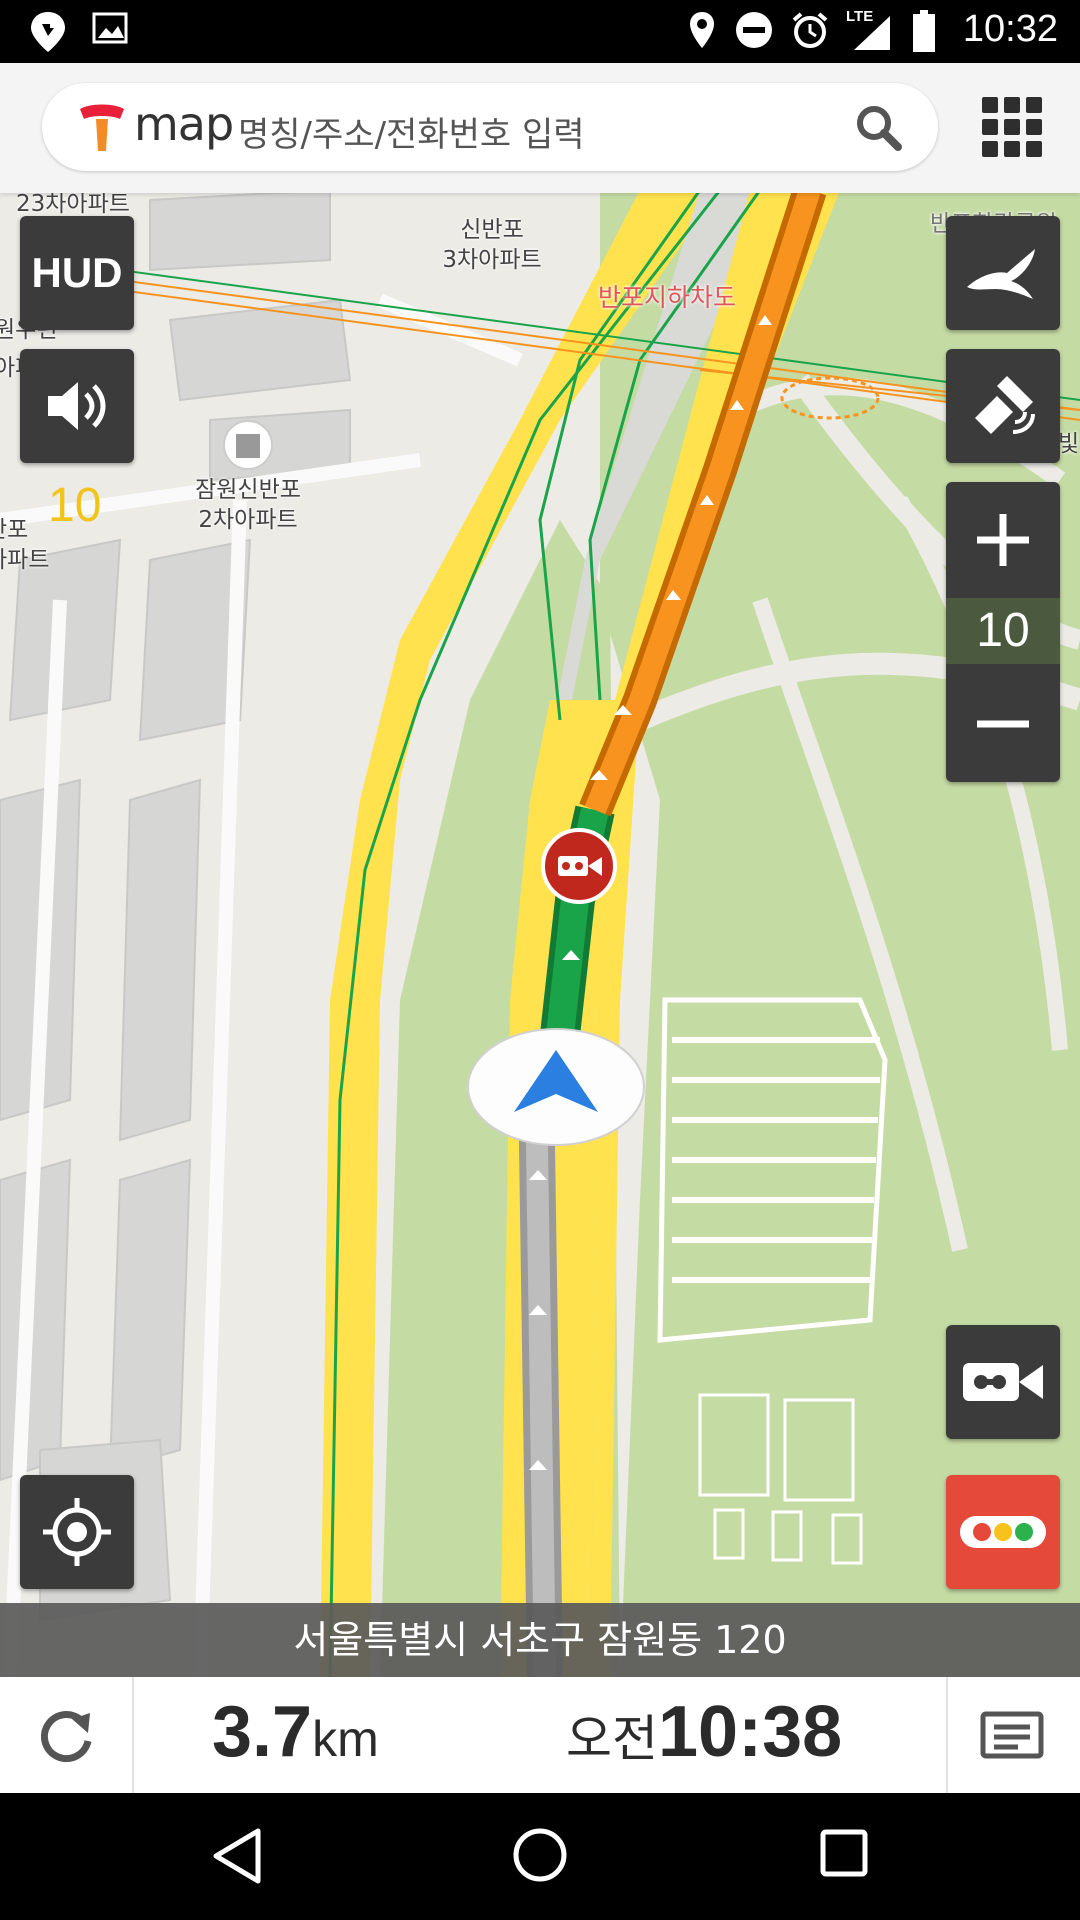 The height and width of the screenshot is (1920, 1080). Describe the element at coordinates (1012, 1735) in the screenshot. I see `route-list-icon` at that location.